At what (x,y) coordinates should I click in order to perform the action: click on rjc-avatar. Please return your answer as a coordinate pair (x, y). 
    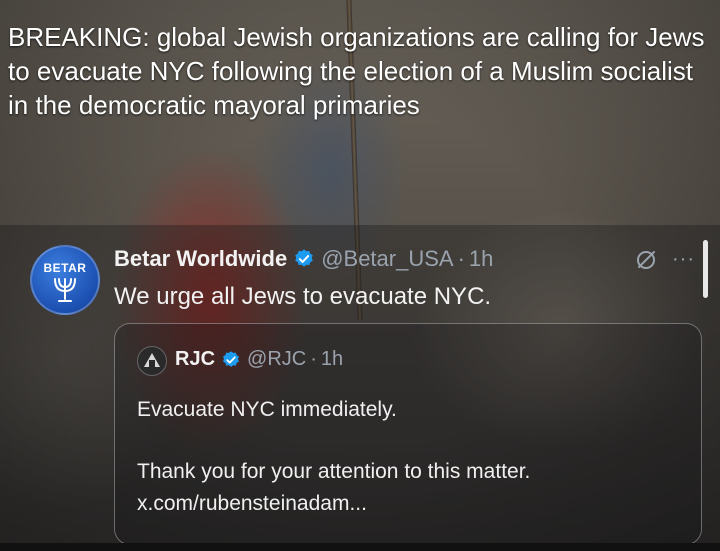
    Looking at the image, I should click on (152, 361).